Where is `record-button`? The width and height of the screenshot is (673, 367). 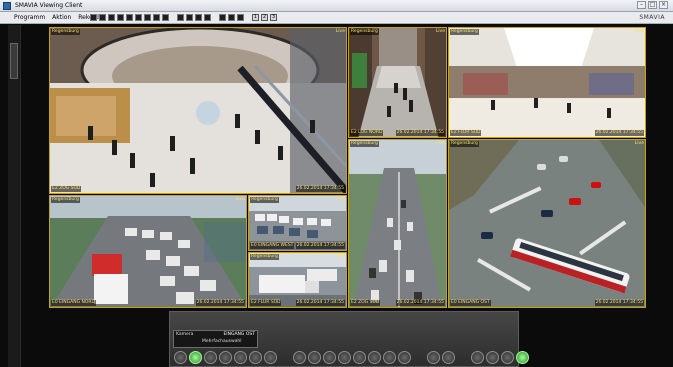 record-button is located at coordinates (195, 357).